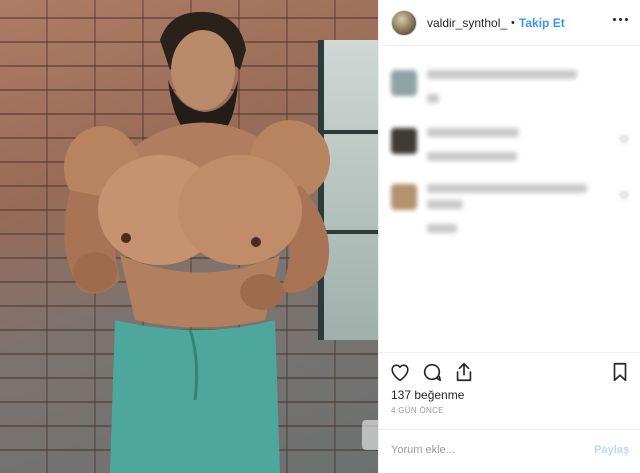 The width and height of the screenshot is (640, 473). I want to click on username-link: valdir_synthol_, so click(467, 23).